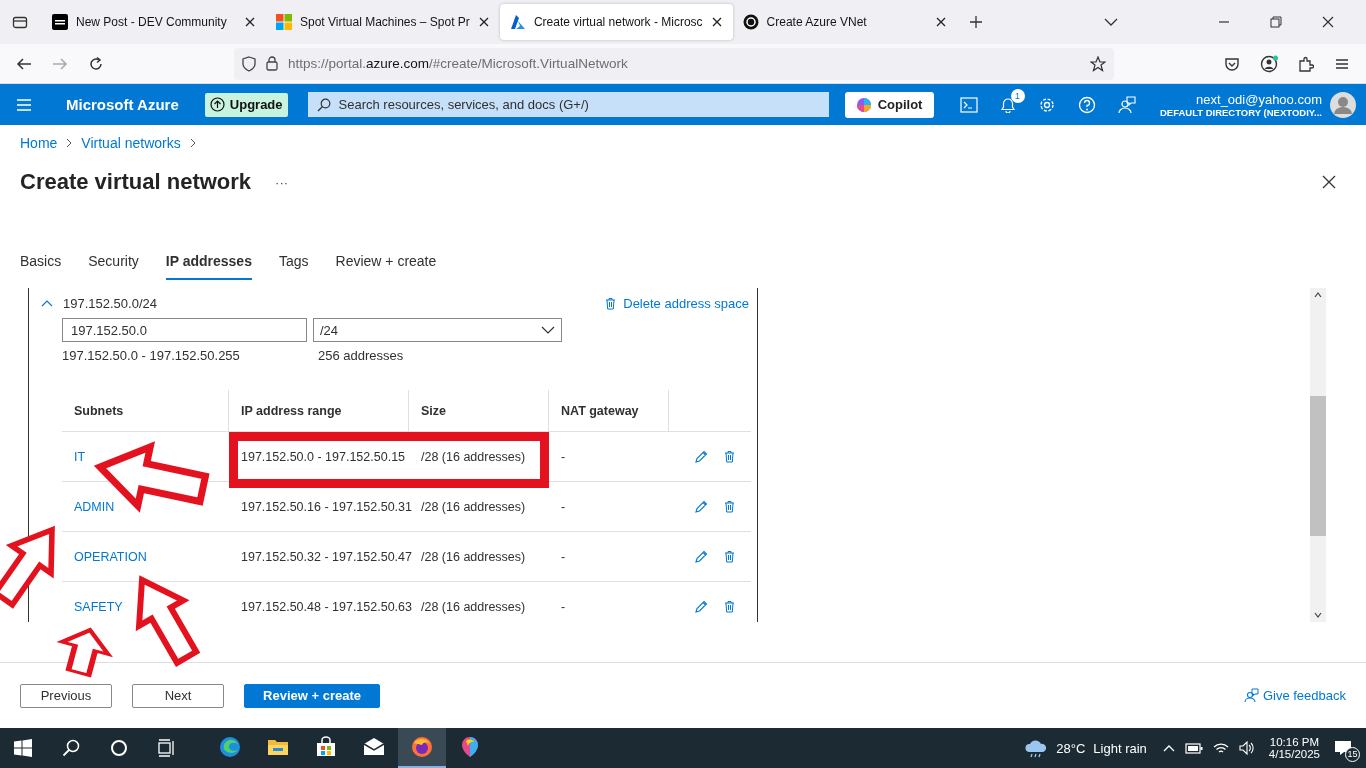  Describe the element at coordinates (167, 748) in the screenshot. I see `task-view-icon` at that location.